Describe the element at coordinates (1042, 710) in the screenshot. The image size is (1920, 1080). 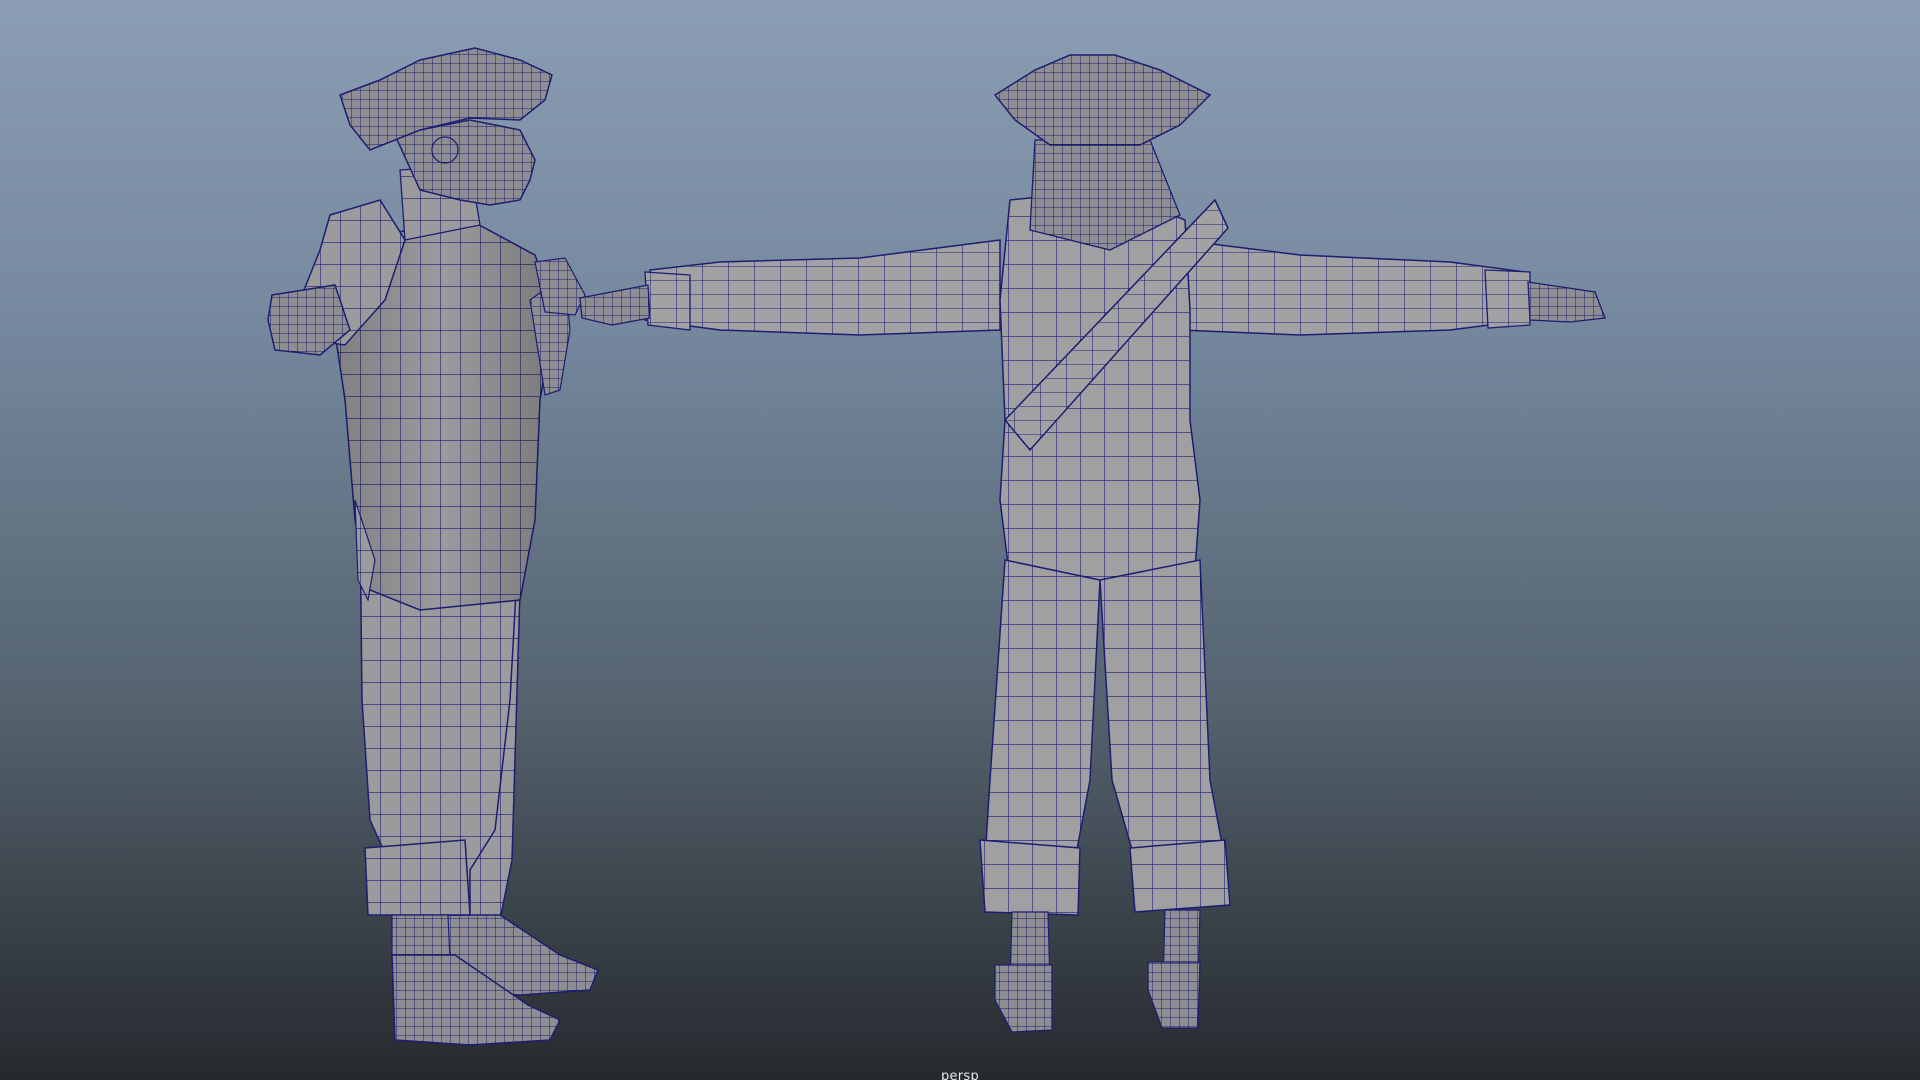
I see `back-left-leg` at that location.